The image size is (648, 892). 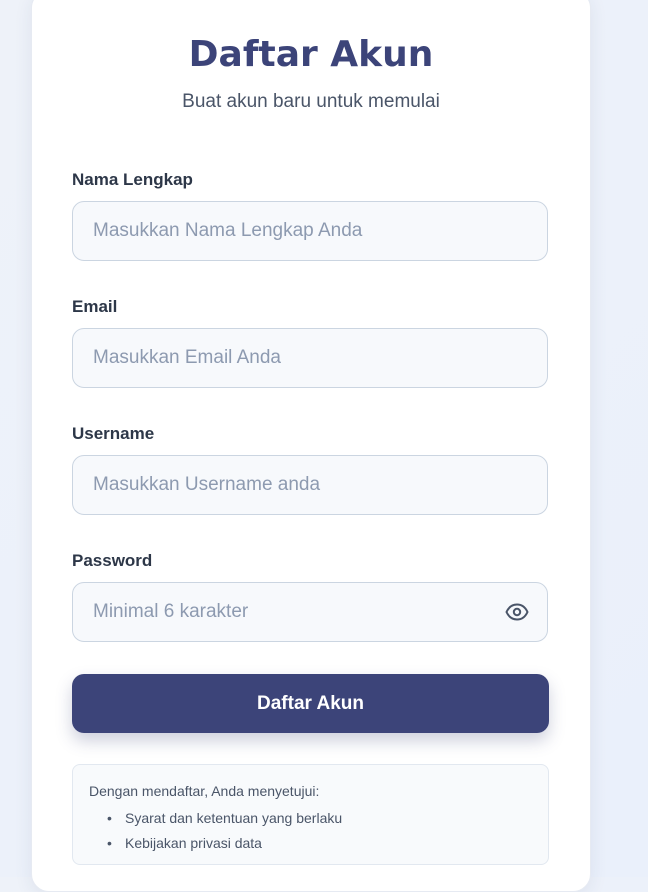 I want to click on terms-item-text: Syarat dan ketentuan yang berlaku, so click(x=234, y=818).